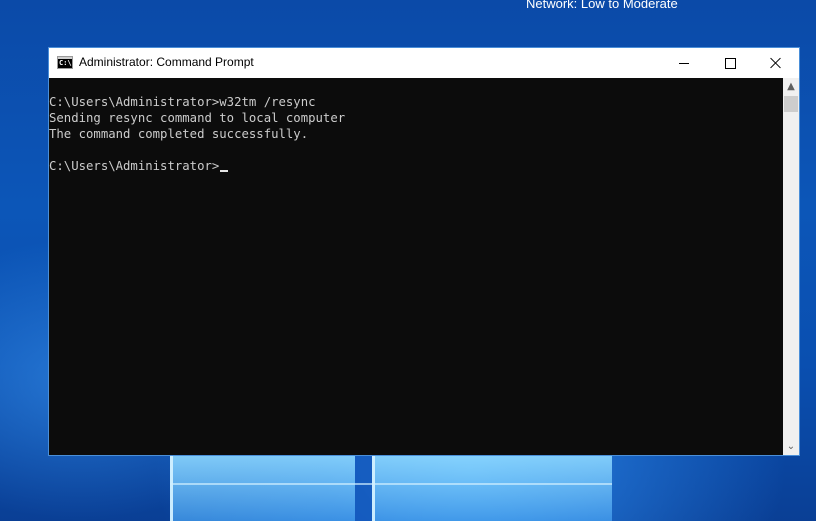  What do you see at coordinates (166, 62) in the screenshot?
I see `window-title: Administrator: Command Prompt` at bounding box center [166, 62].